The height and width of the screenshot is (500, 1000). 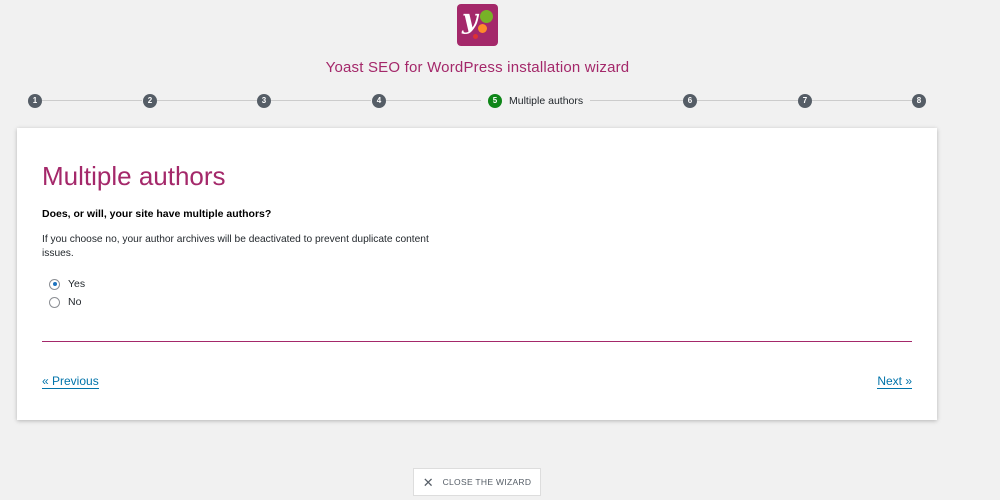 What do you see at coordinates (475, 36) in the screenshot?
I see `logo-red-dot` at bounding box center [475, 36].